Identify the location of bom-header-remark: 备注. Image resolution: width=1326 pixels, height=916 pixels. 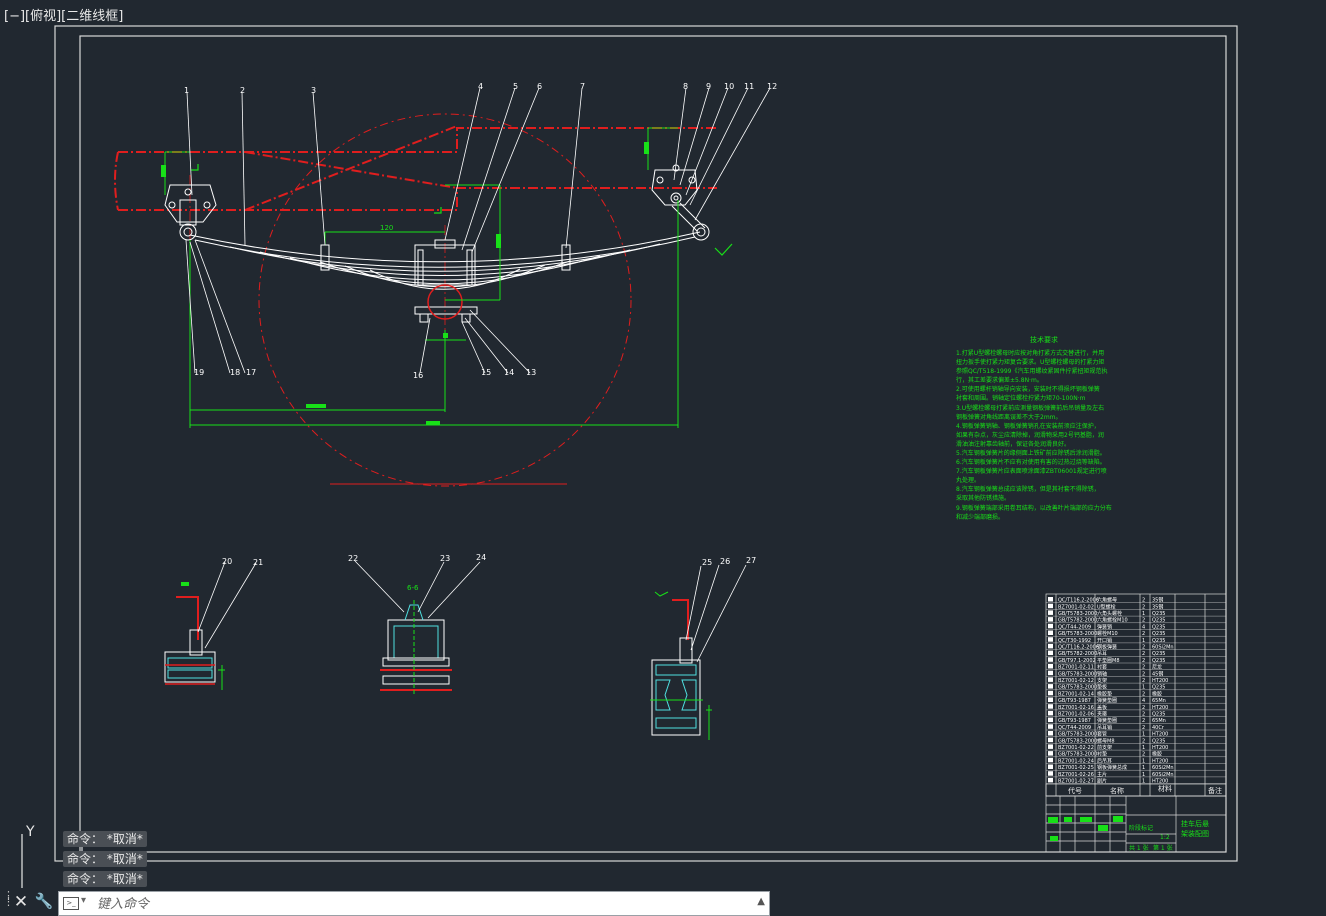
(1215, 790).